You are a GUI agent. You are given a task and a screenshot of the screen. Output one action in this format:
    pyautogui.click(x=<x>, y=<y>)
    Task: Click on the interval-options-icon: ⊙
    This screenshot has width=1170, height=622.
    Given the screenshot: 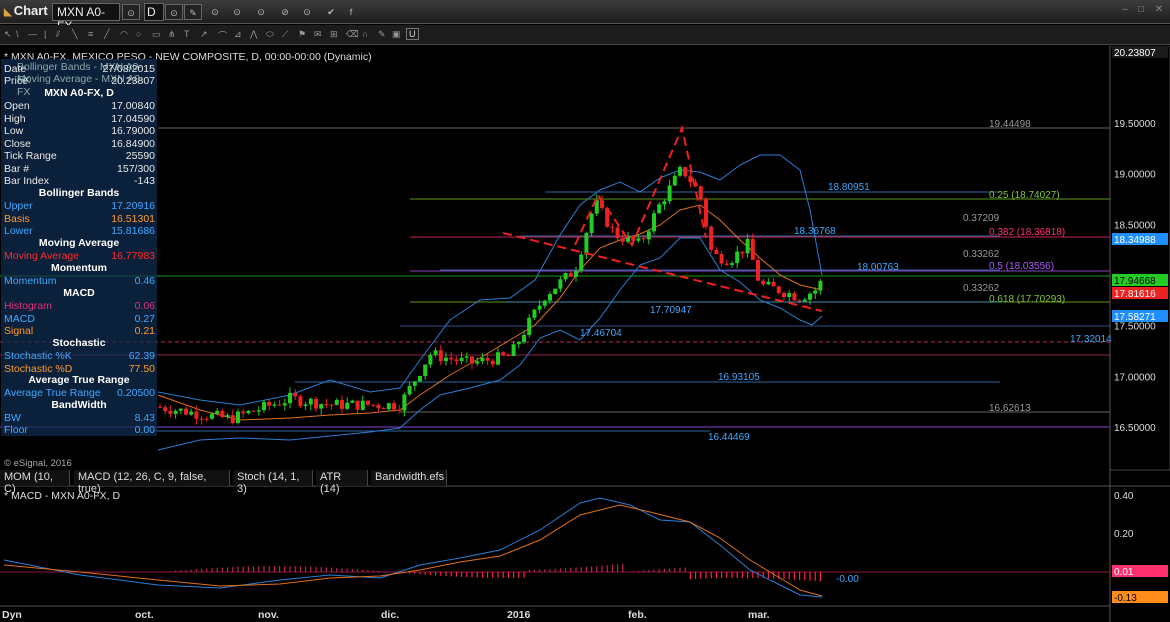 What is the action you would take?
    pyautogui.click(x=174, y=12)
    